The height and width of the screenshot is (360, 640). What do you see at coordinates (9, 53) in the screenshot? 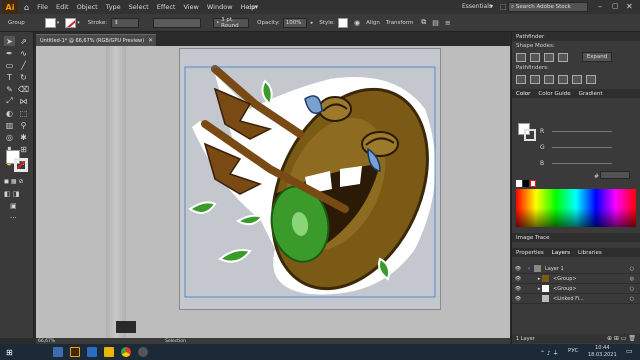
I see `pen-tool-icon: ✒` at bounding box center [9, 53].